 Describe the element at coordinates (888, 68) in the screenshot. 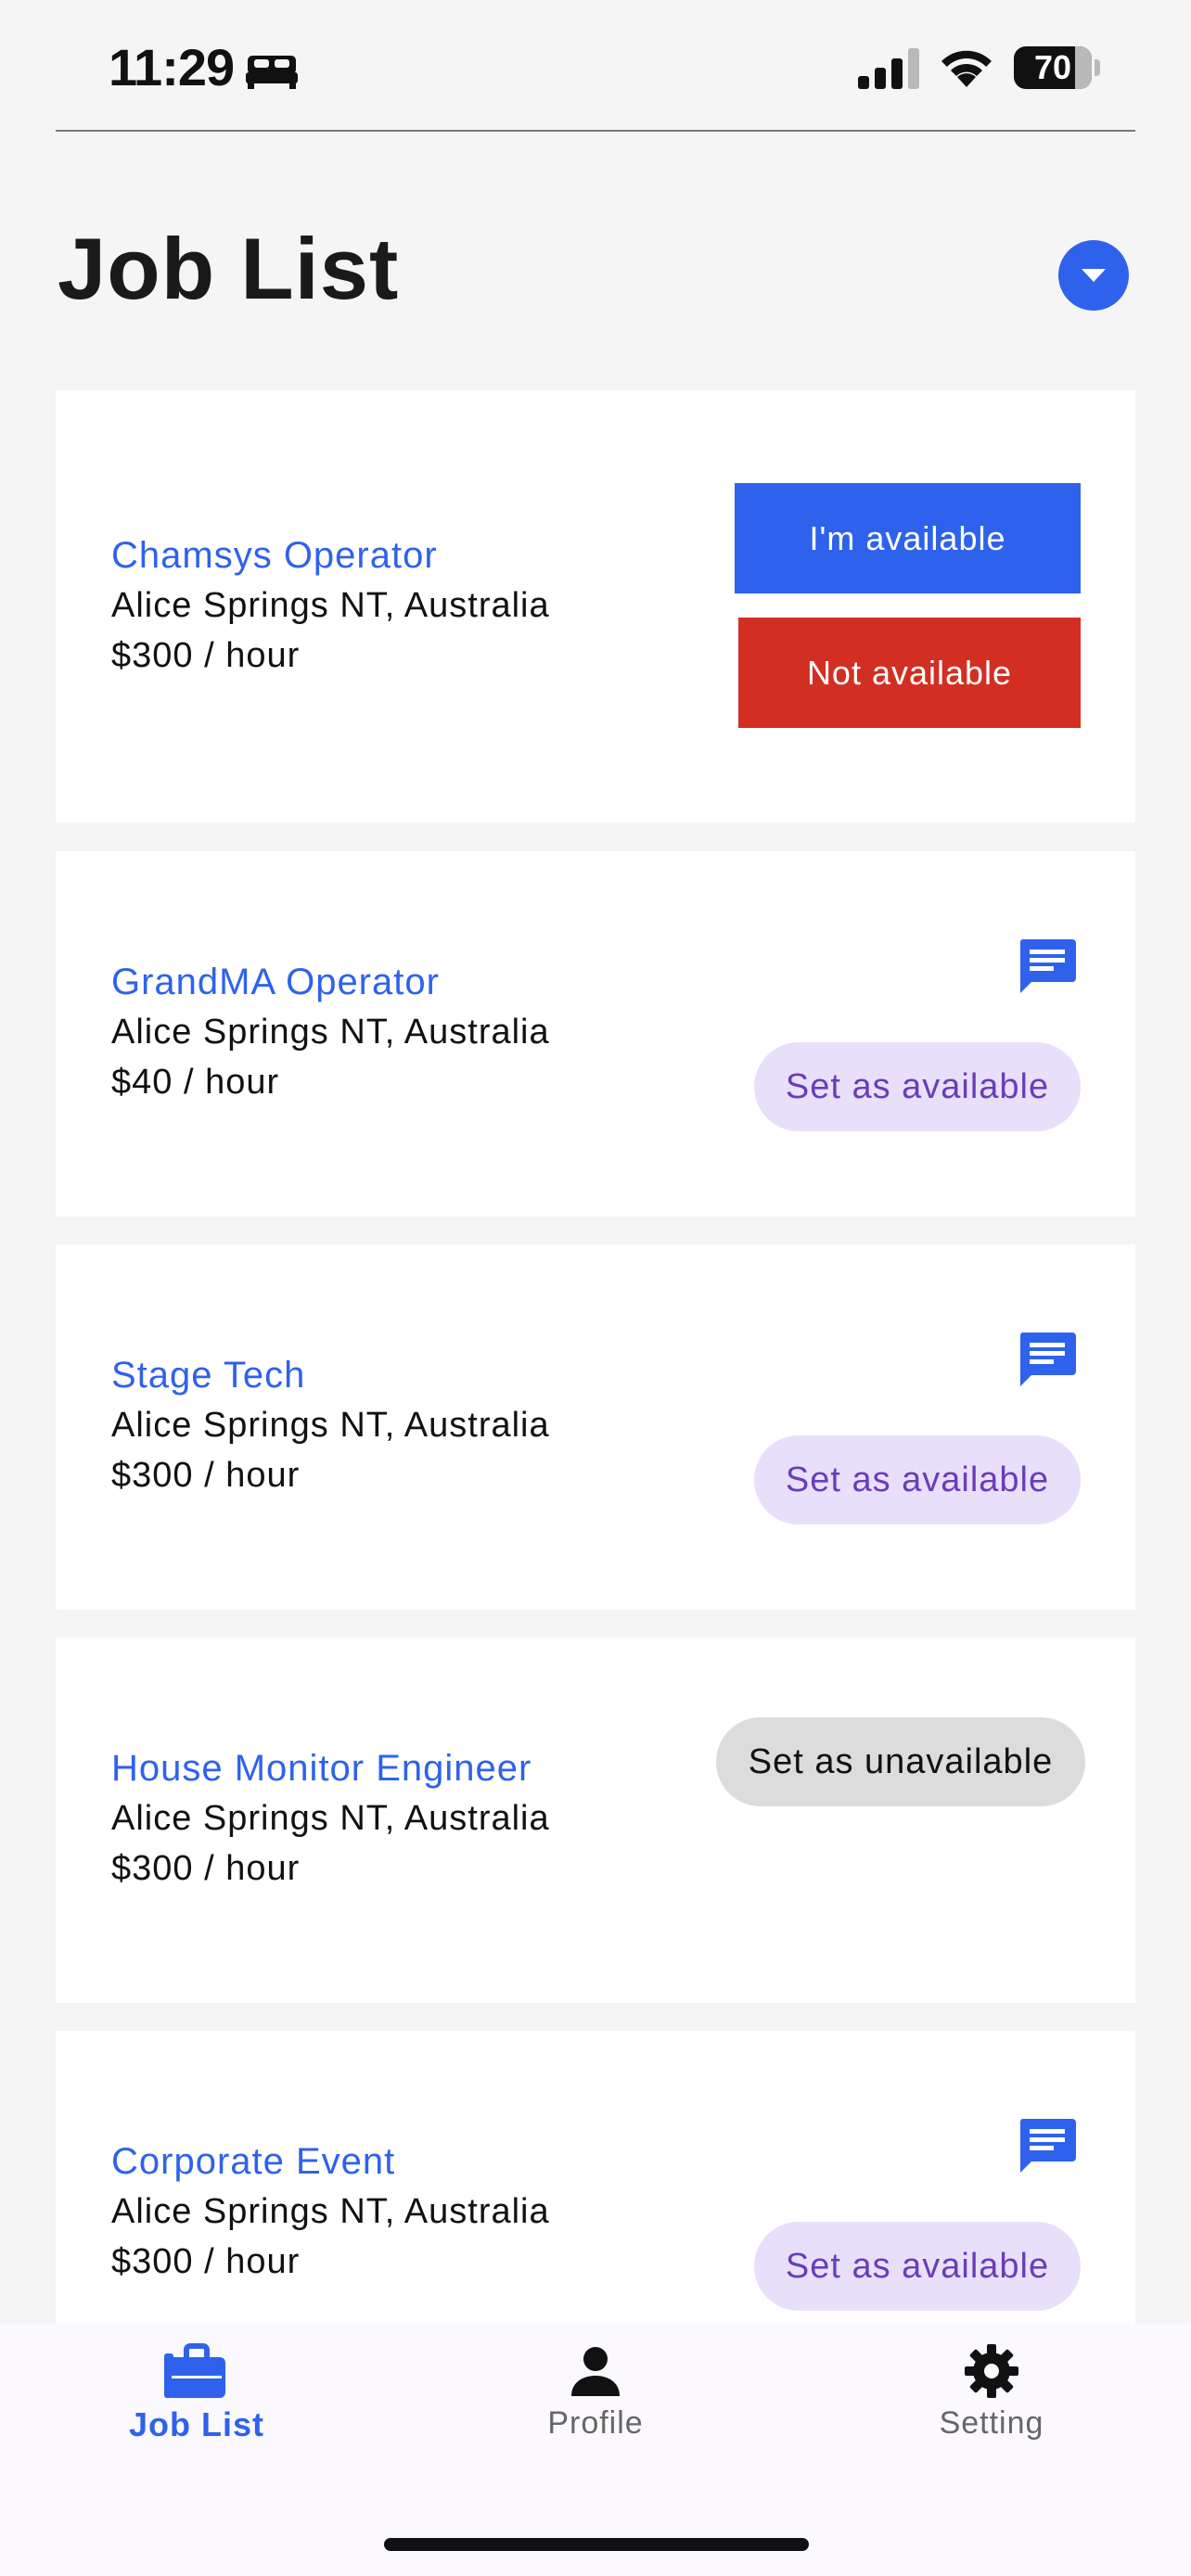

I see `cellular-signal-icon` at that location.